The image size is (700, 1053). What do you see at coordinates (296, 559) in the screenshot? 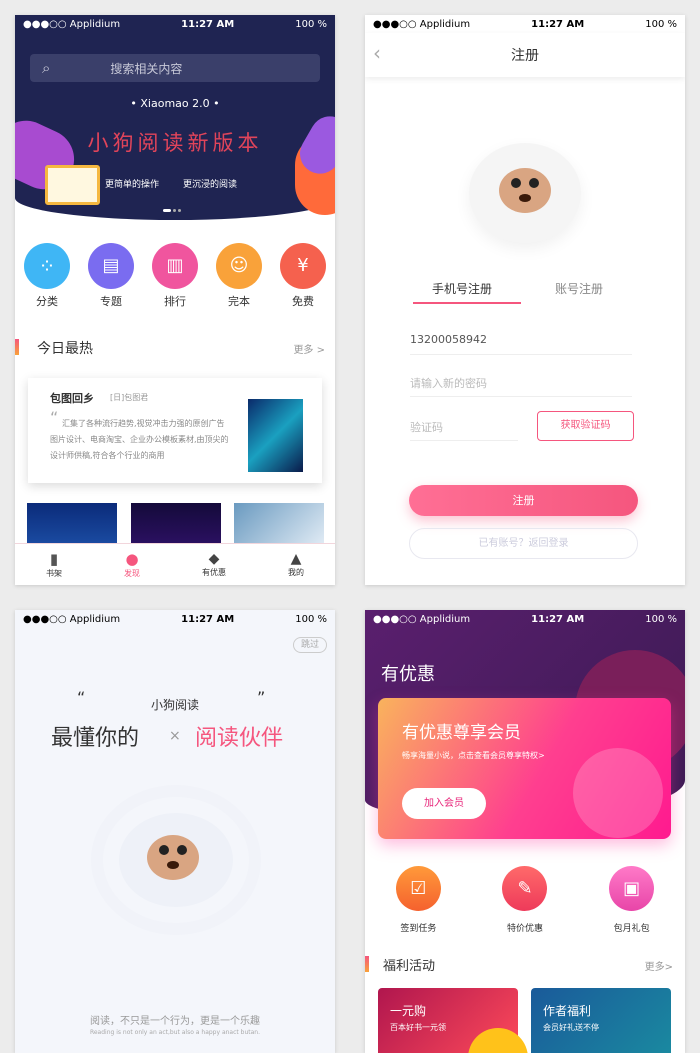
I see `profile-icon: ▲` at bounding box center [296, 559].